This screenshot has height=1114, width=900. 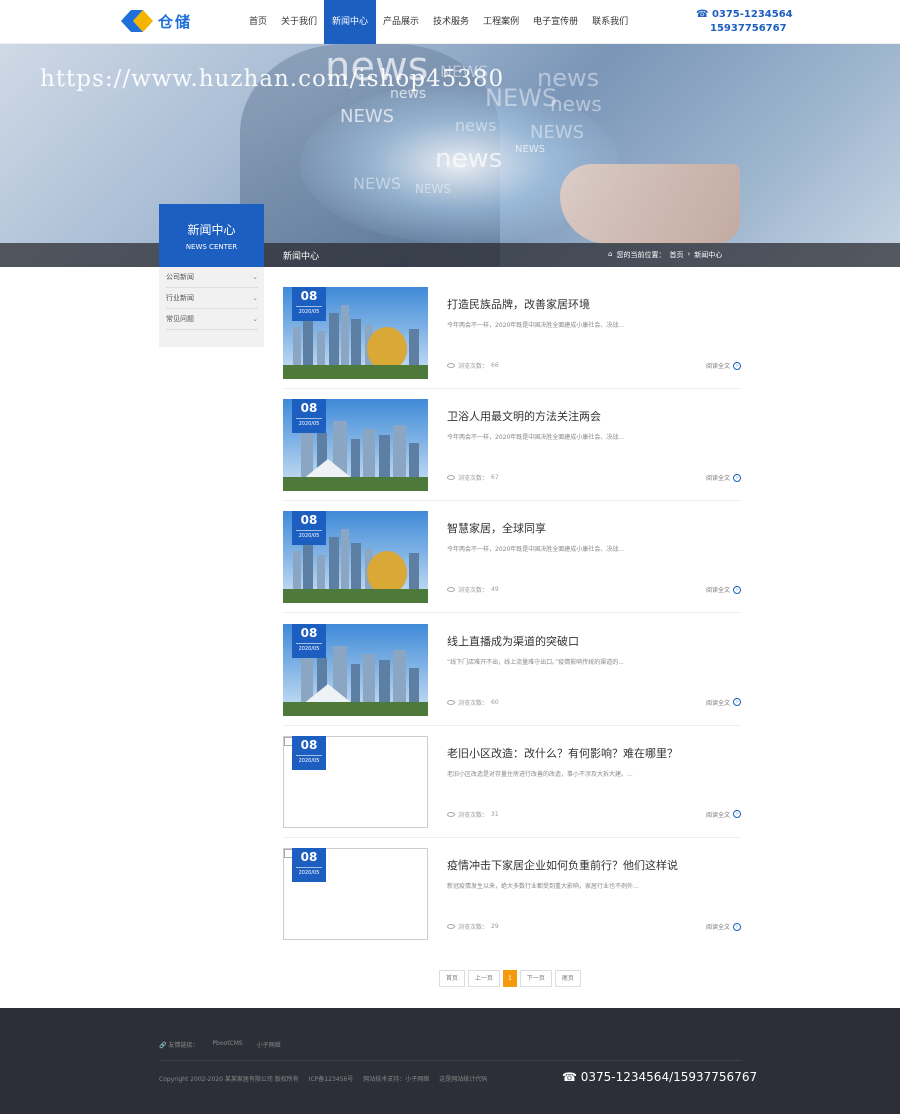 I want to click on breadcrumb: ⌂ 您的当前位置： 首页 › 新闻中心, so click(x=665, y=255).